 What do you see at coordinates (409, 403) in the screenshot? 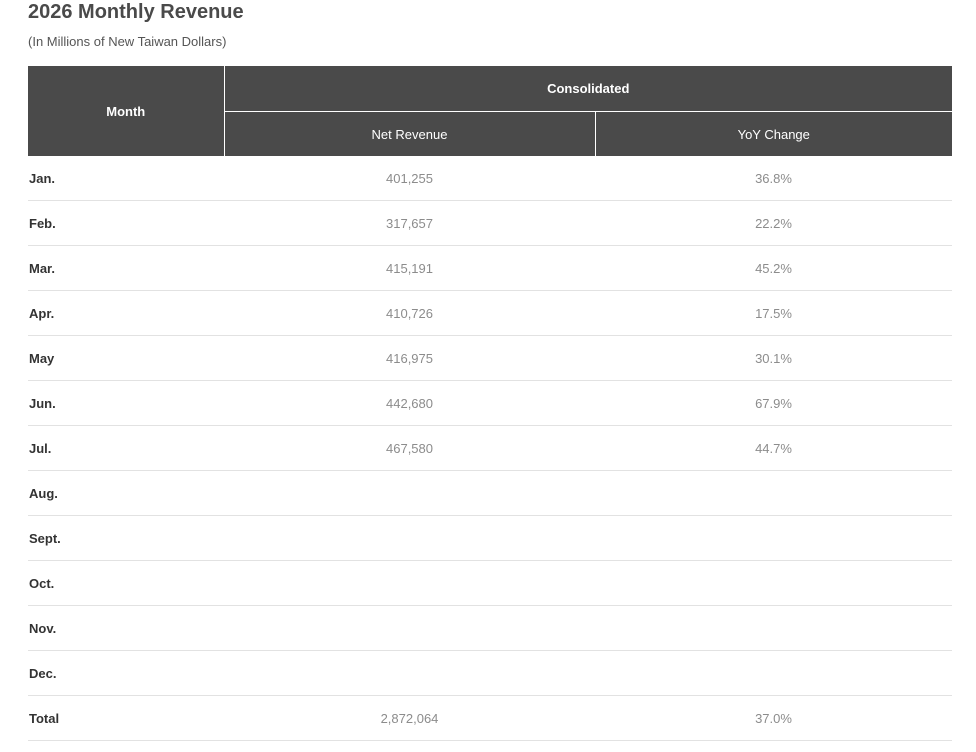
I see `net-revenue-cell: 442,680` at bounding box center [409, 403].